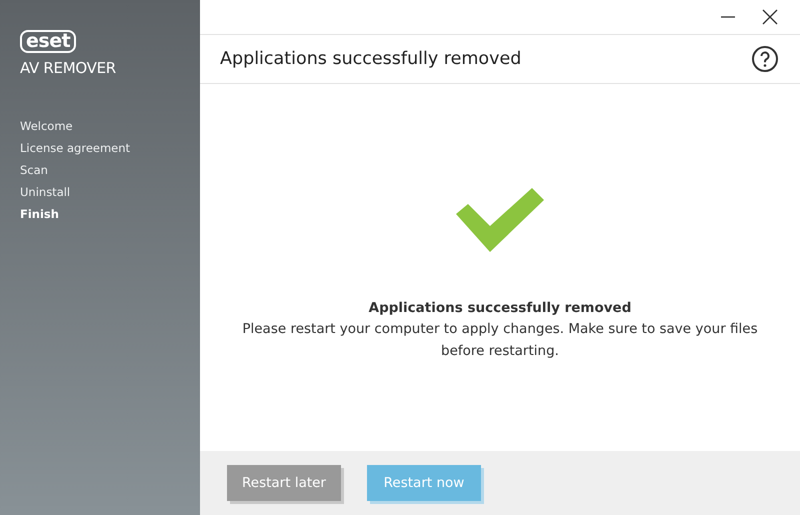 Image resolution: width=800 pixels, height=515 pixels. I want to click on step-item: Finish, so click(40, 214).